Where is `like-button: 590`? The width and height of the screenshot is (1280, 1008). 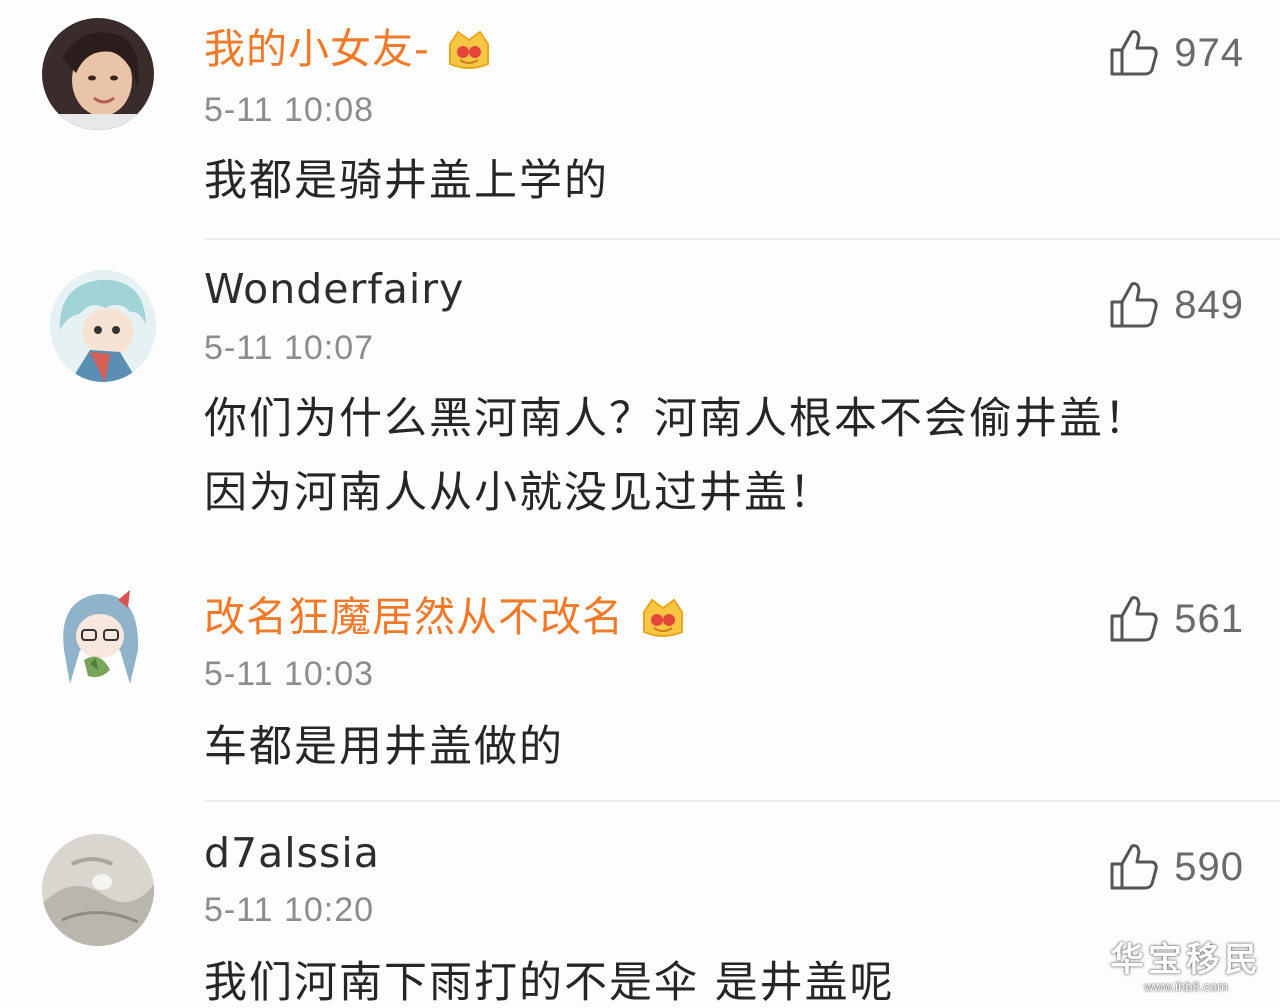
like-button: 590 is located at coordinates (1176, 867).